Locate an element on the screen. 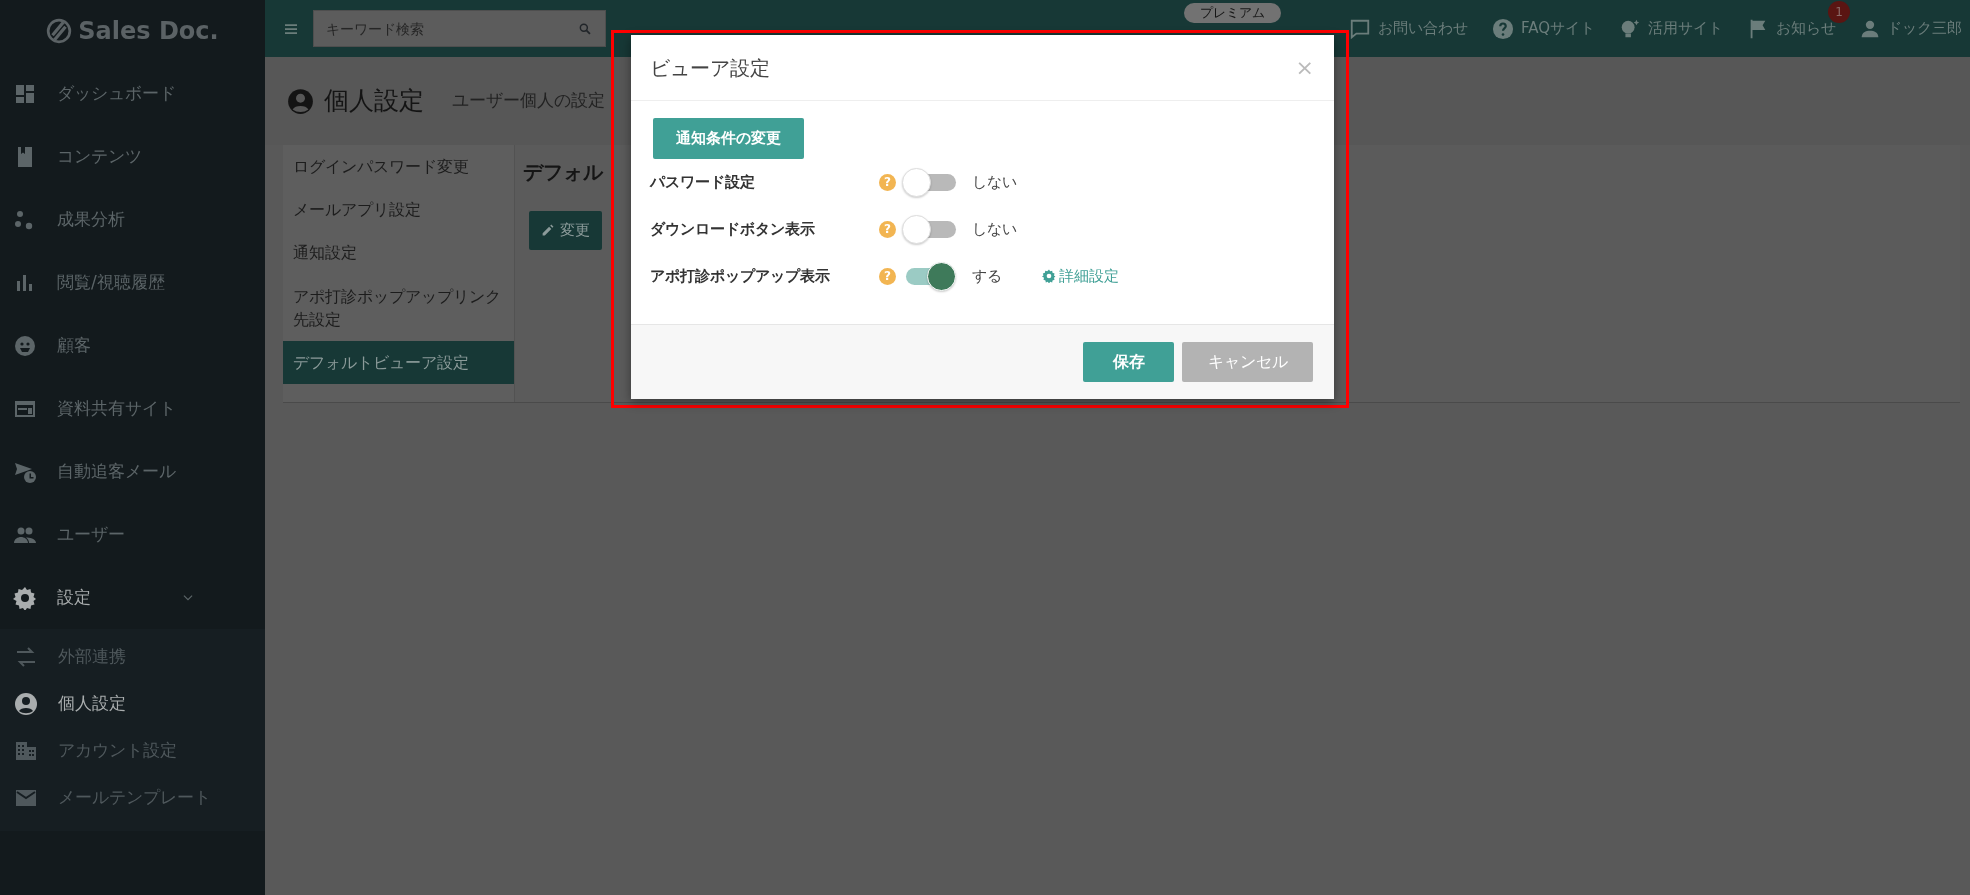 The height and width of the screenshot is (895, 1970). sidebar-subitem: メールテンプレート is located at coordinates (132, 797).